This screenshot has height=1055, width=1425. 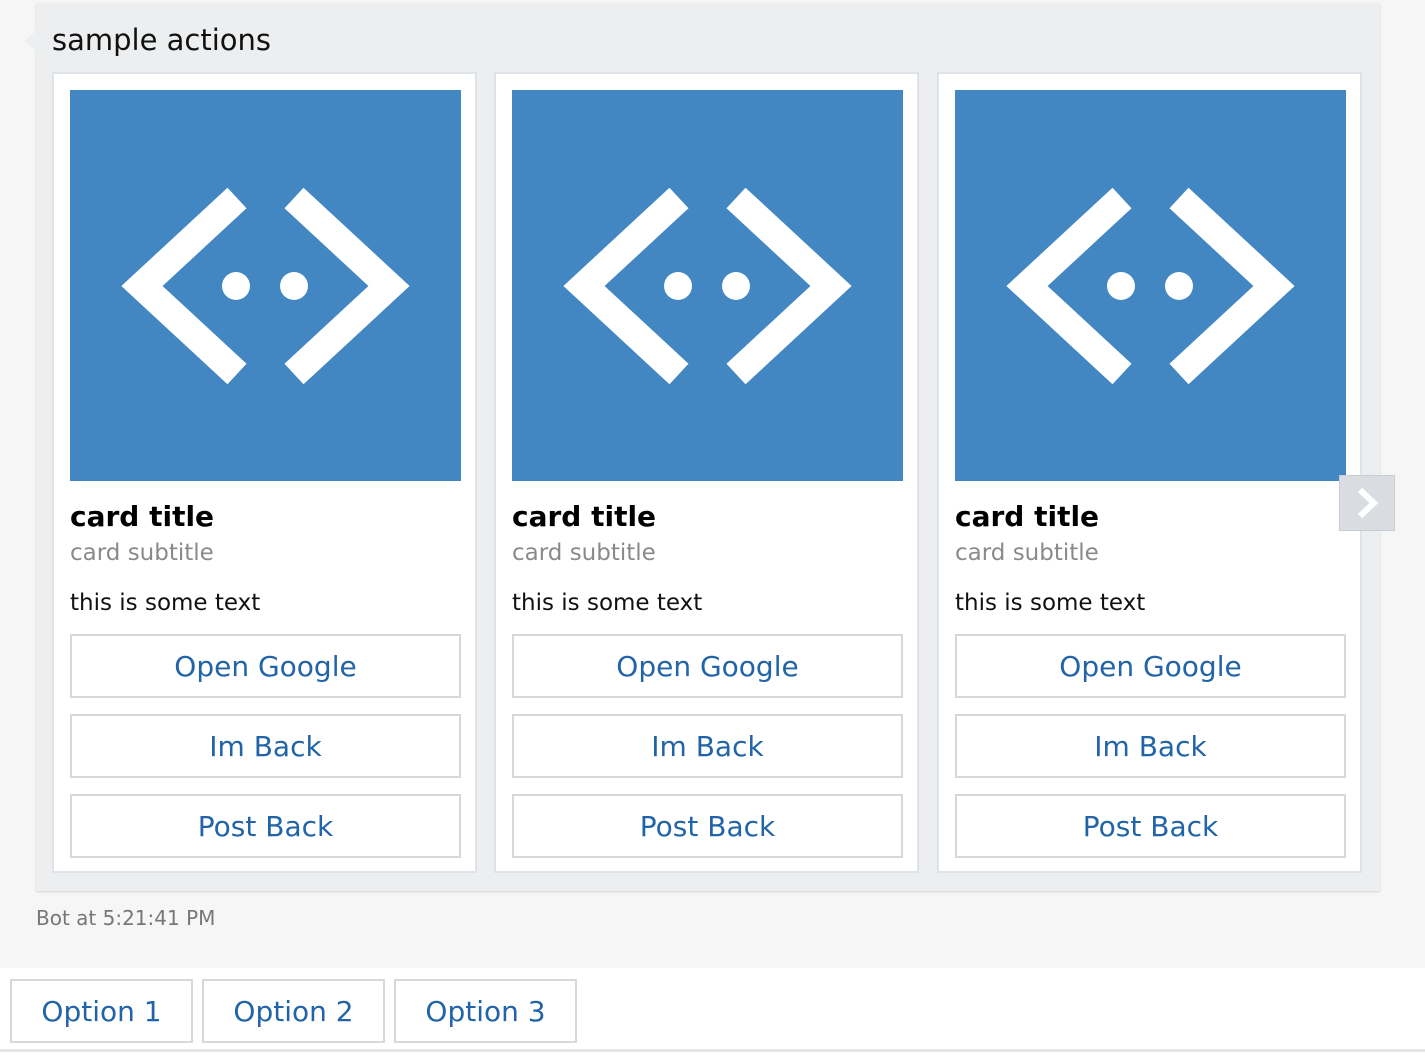 I want to click on carousel-next-button, so click(x=1367, y=503).